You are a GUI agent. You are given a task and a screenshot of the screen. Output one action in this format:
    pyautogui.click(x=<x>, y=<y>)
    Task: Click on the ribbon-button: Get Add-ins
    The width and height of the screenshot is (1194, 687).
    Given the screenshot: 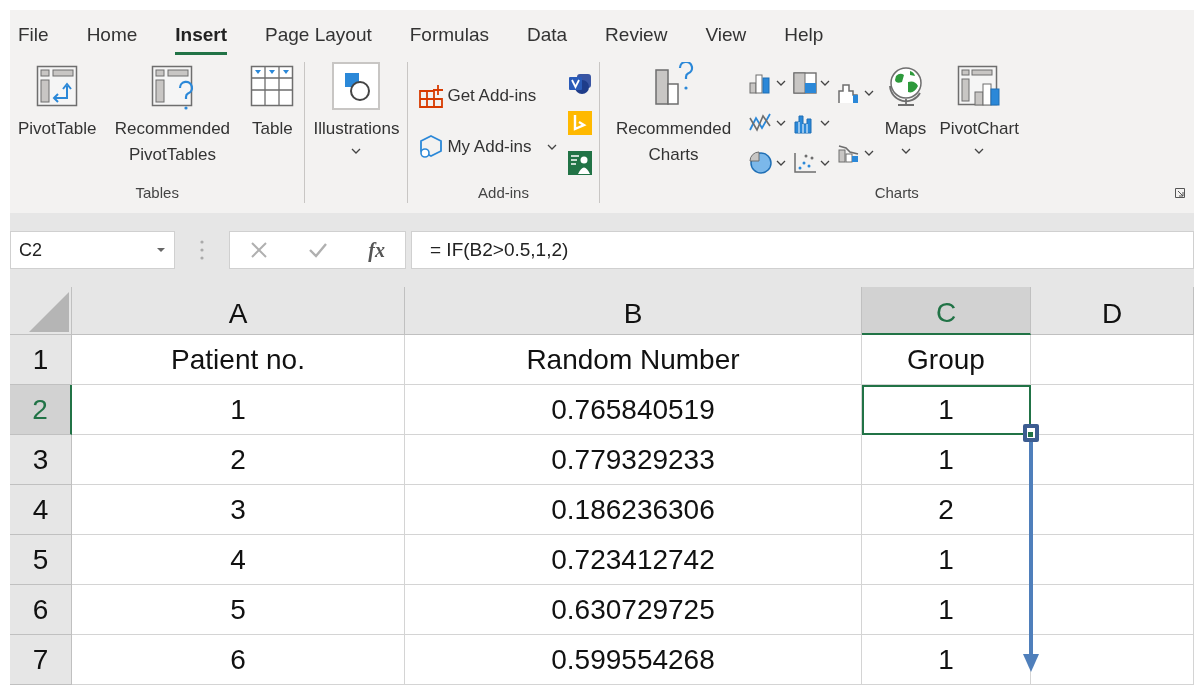 What is the action you would take?
    pyautogui.click(x=487, y=95)
    